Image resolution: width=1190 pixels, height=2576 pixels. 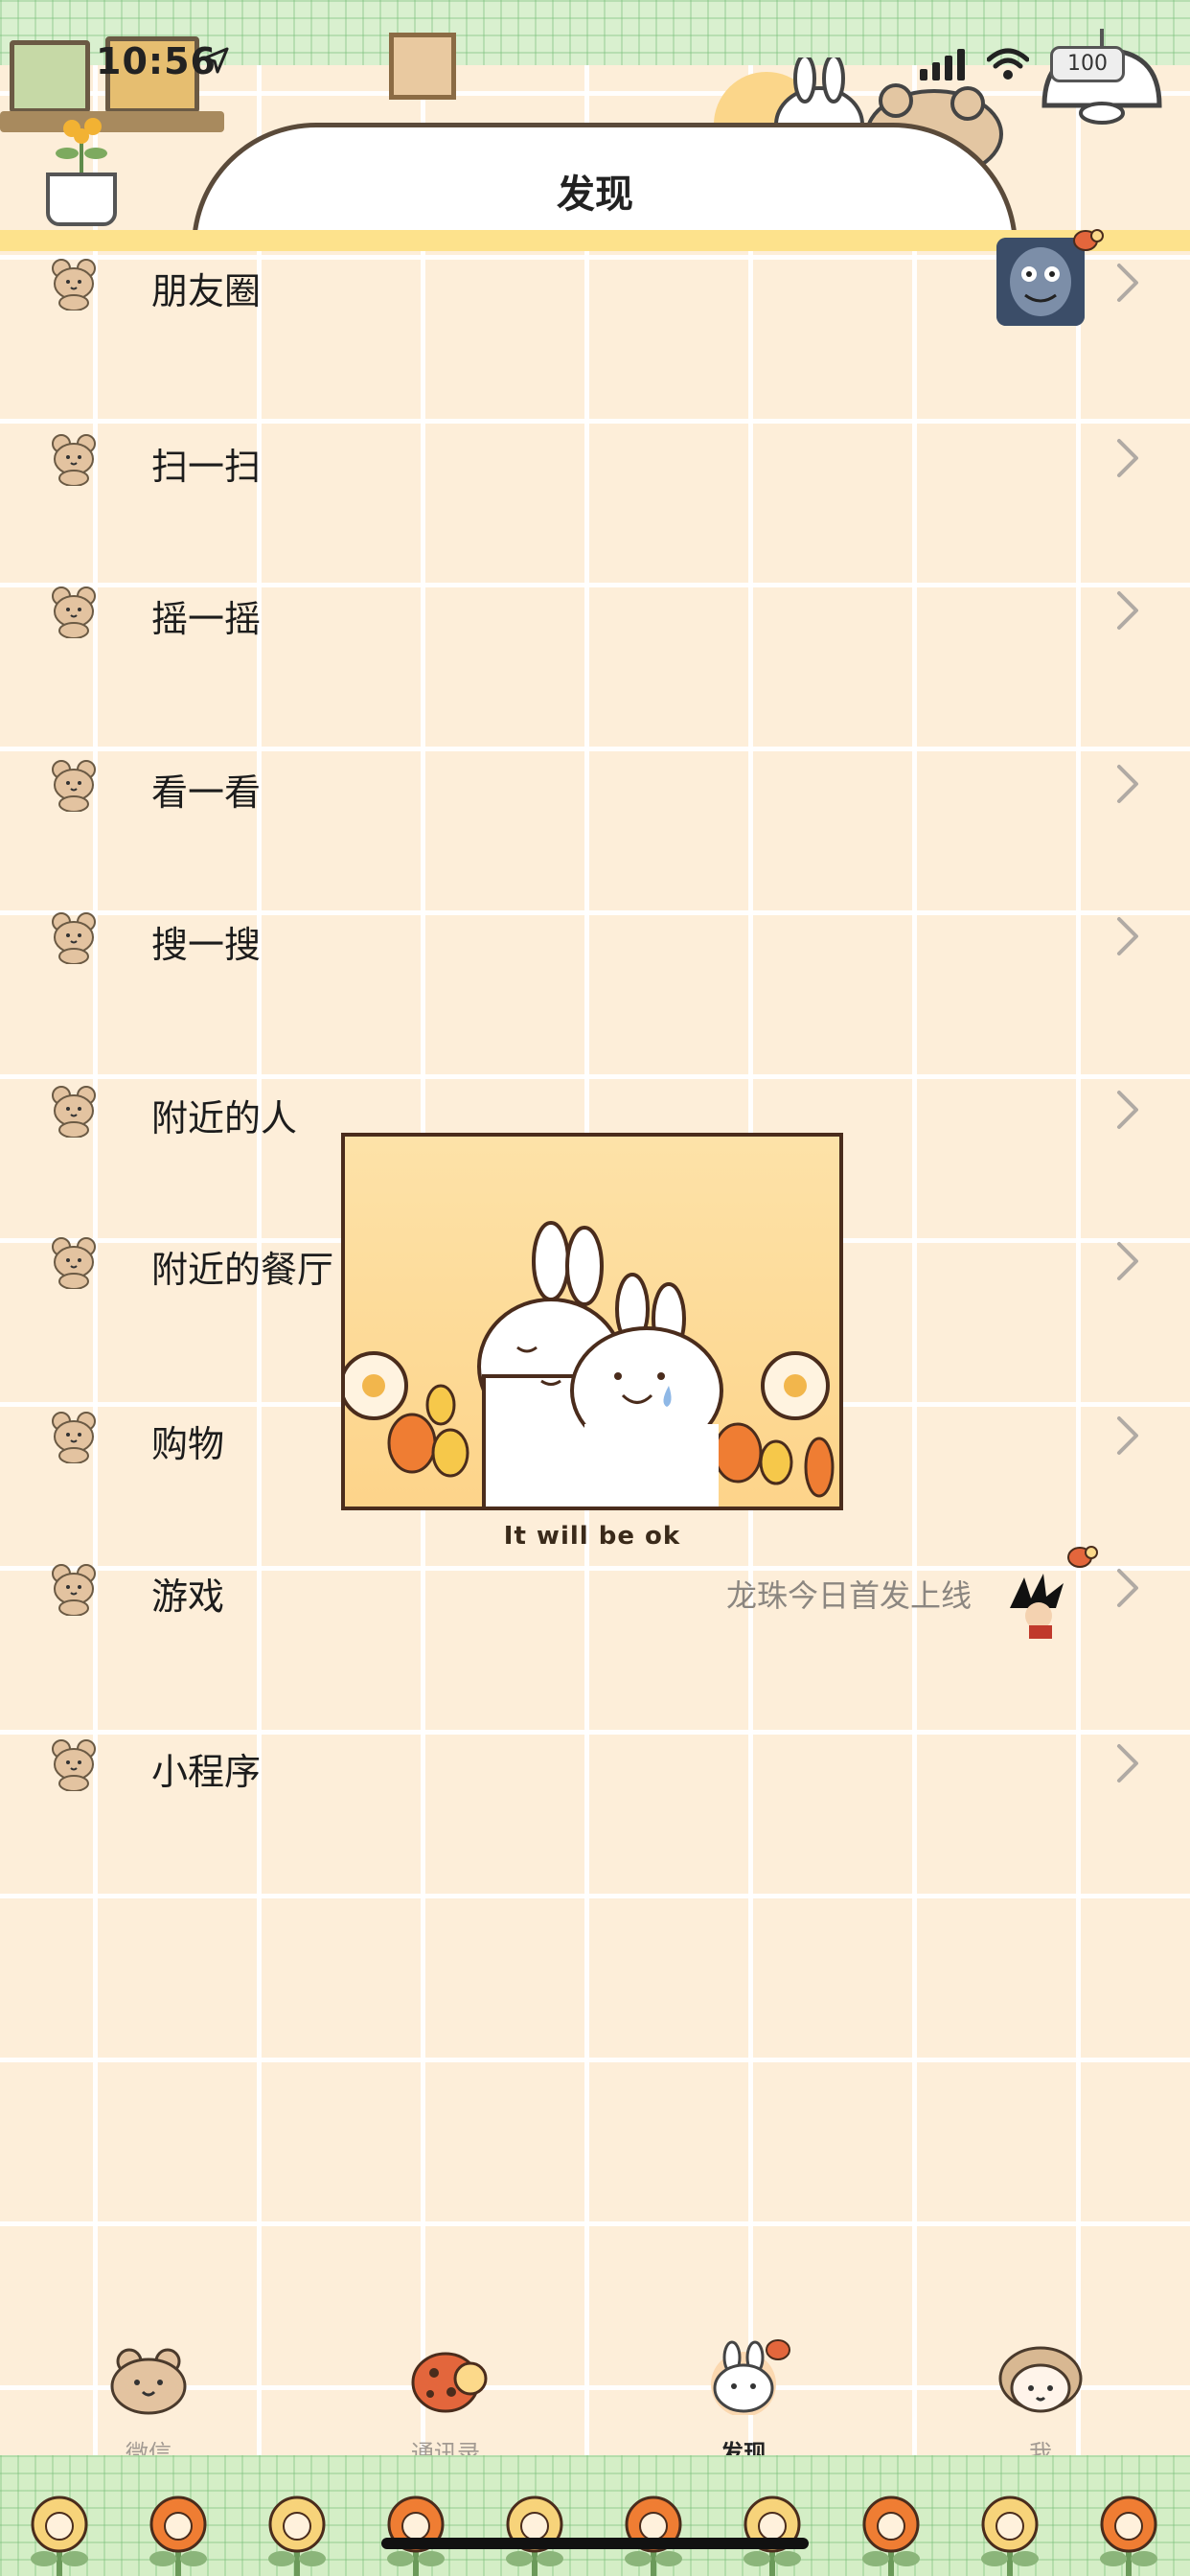 I want to click on tab-chats: 微信, so click(x=148, y=2402).